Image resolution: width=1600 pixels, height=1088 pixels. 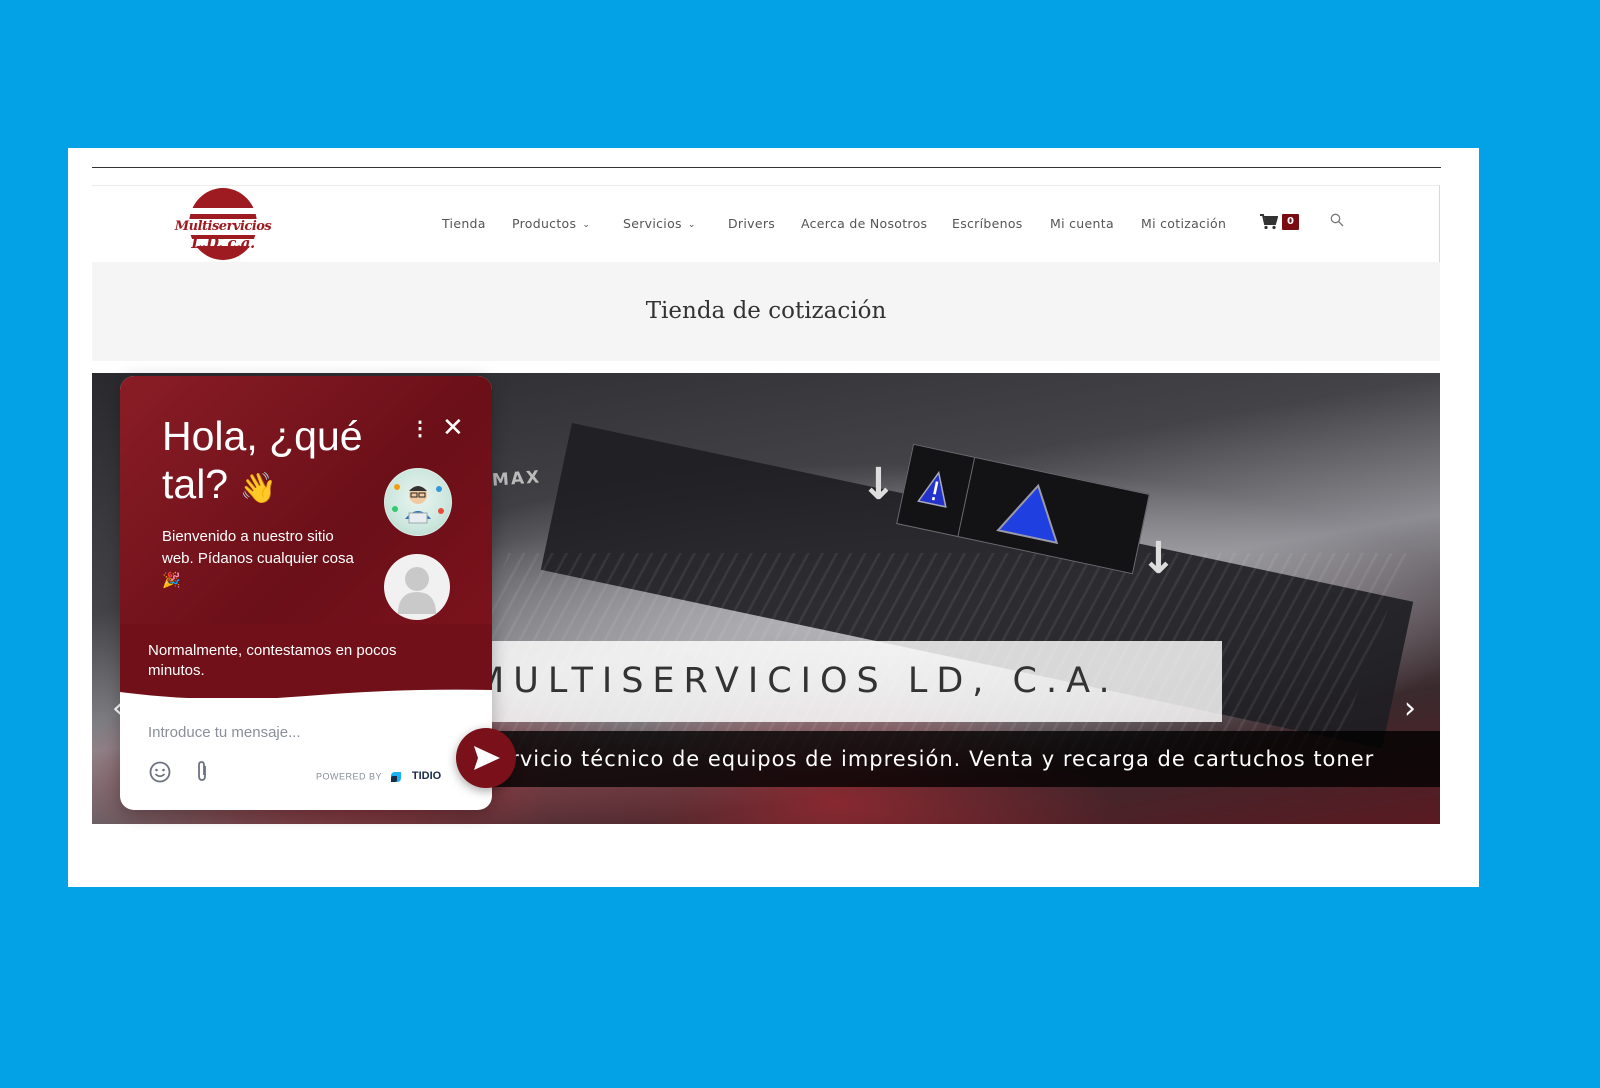 What do you see at coordinates (1269, 222) in the screenshot?
I see `shopping-cart-icon` at bounding box center [1269, 222].